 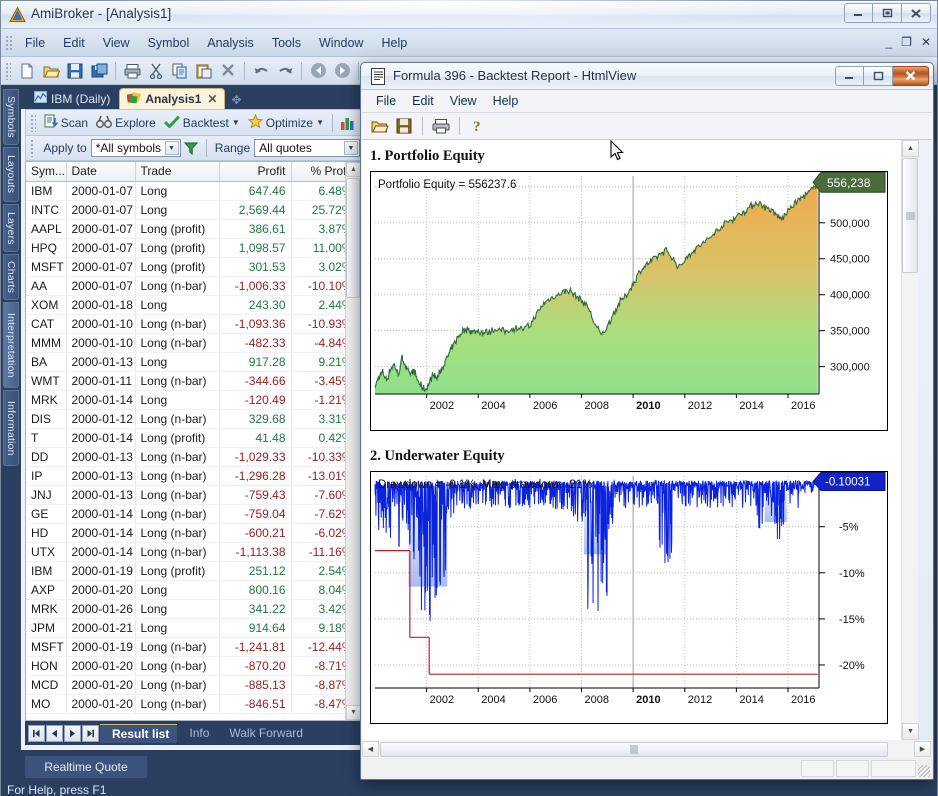 I want to click on table-row: MRK 2000-01-14 Long -120.49 -1.21%, so click(x=192, y=400).